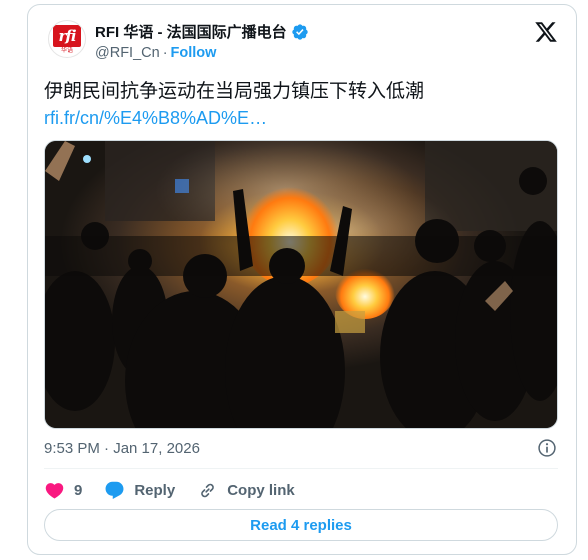 This screenshot has width=588, height=560. I want to click on rfi-logo: rfi, so click(67, 35).